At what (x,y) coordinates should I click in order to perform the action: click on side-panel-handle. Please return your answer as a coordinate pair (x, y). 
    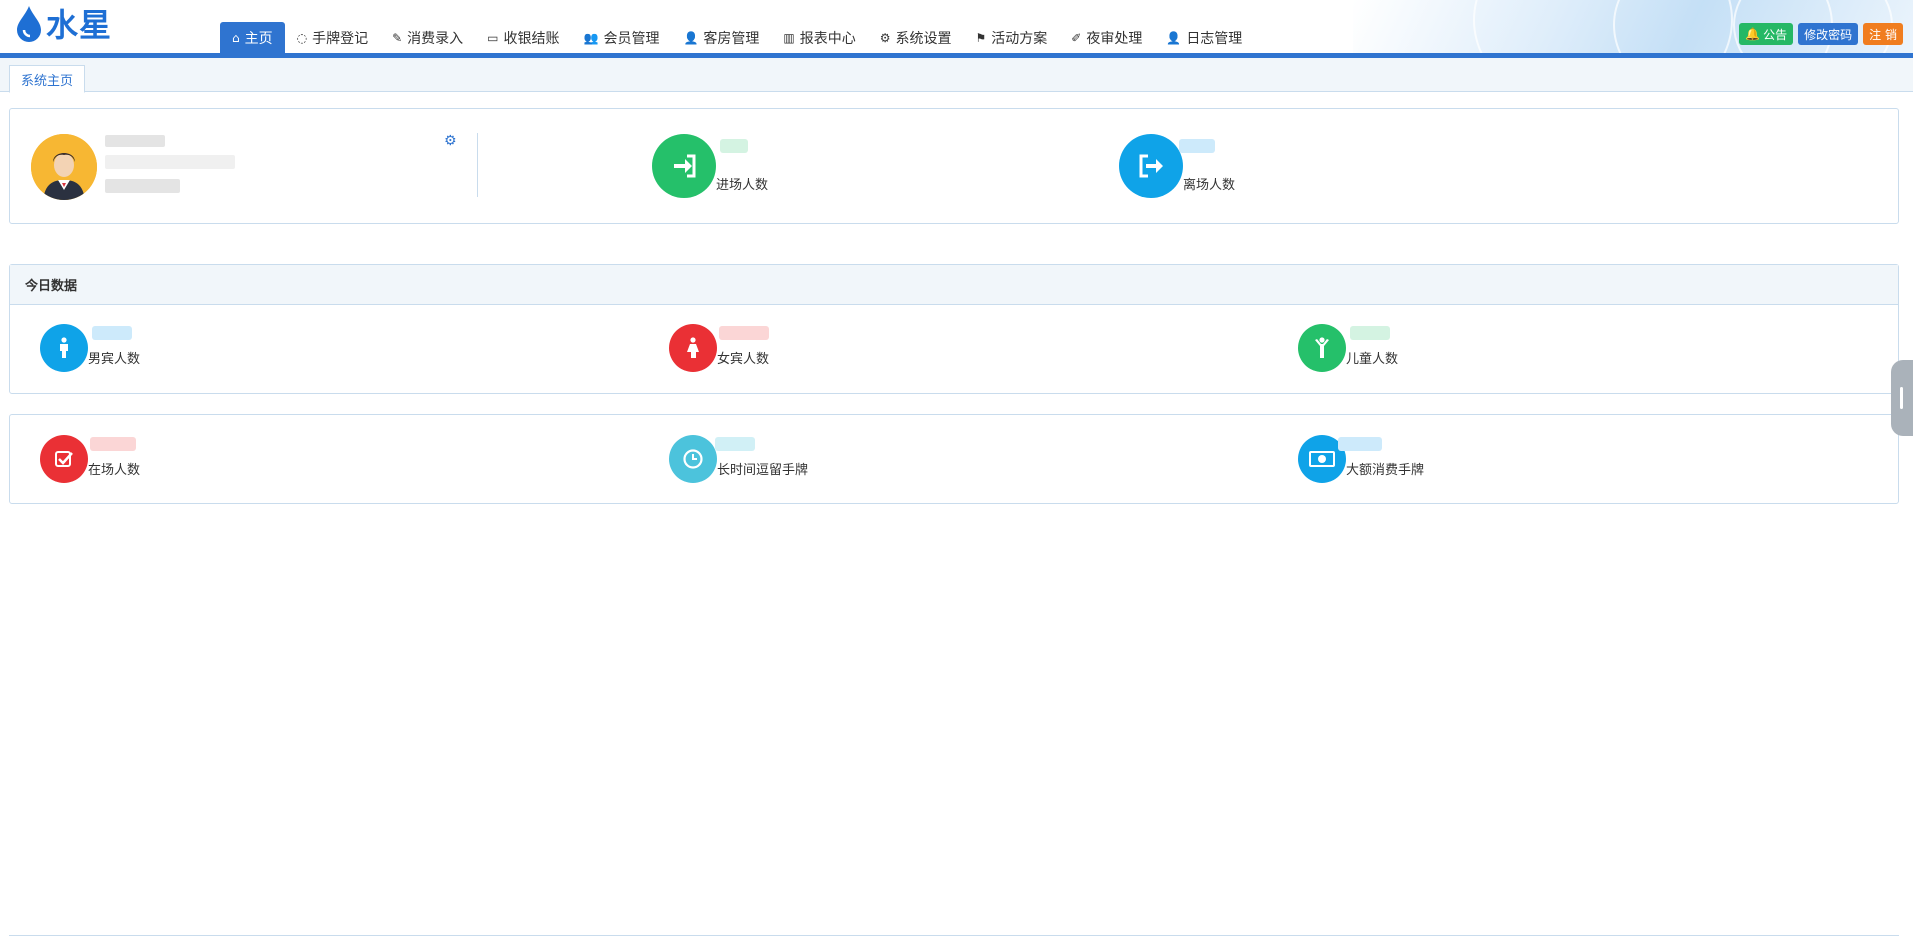
    Looking at the image, I should click on (1902, 398).